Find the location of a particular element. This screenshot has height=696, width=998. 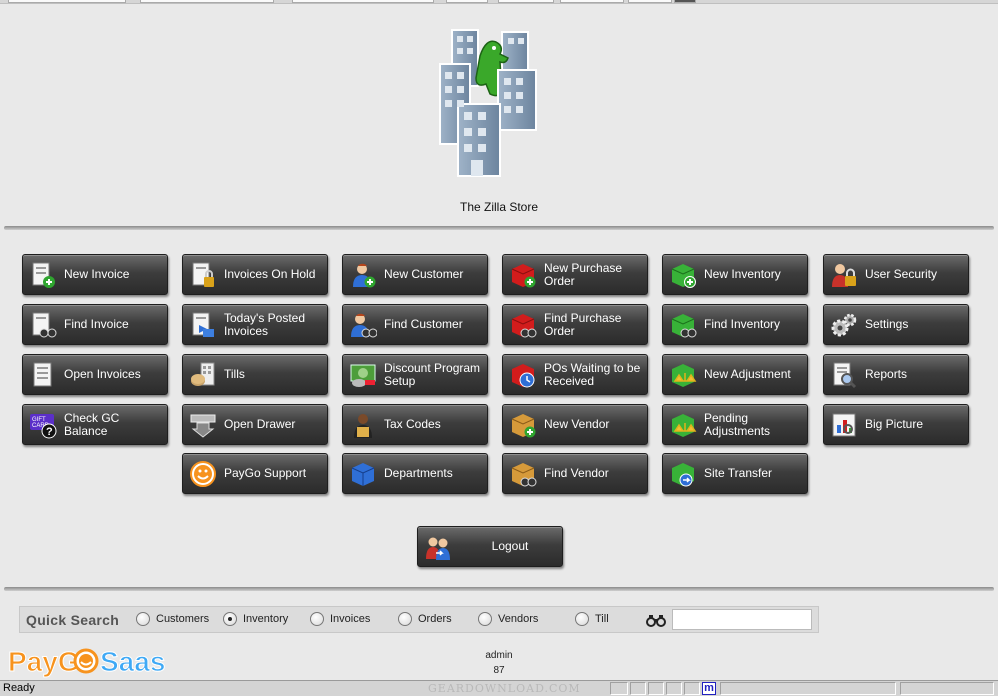

find-vendor-label: Find Vendor is located at coordinates (576, 473).